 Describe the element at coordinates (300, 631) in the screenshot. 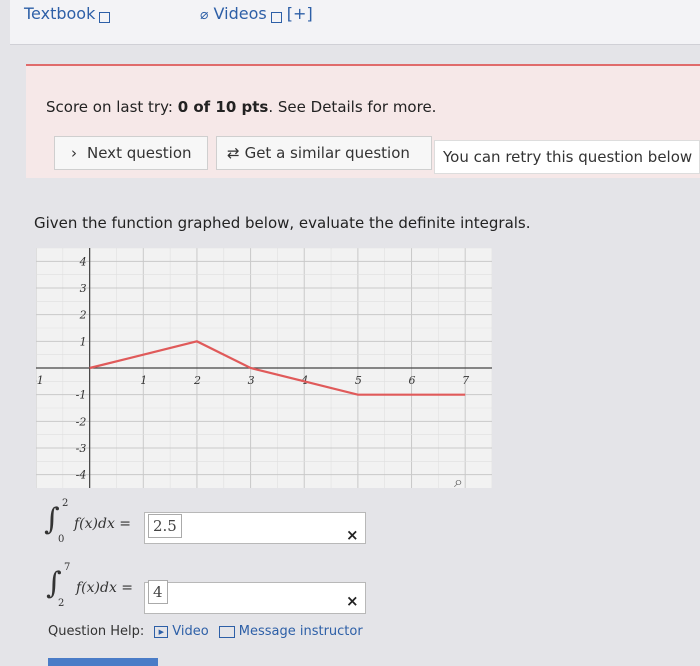

I see `message-instructor-label: Message instructor` at that location.